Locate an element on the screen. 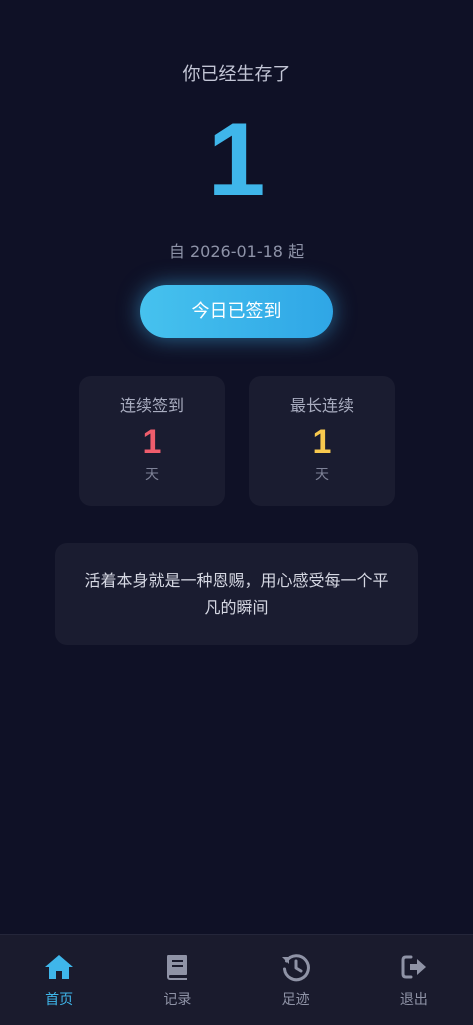 The height and width of the screenshot is (1025, 473). quote-text: 活着本身就是一种恩赐，用心感受每一个平凡的瞬间 is located at coordinates (236, 594).